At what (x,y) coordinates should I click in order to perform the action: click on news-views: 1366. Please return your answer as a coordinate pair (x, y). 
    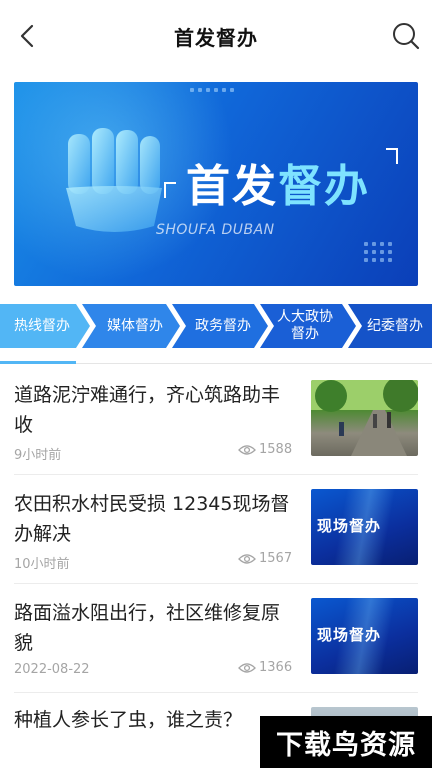
    Looking at the image, I should click on (265, 667).